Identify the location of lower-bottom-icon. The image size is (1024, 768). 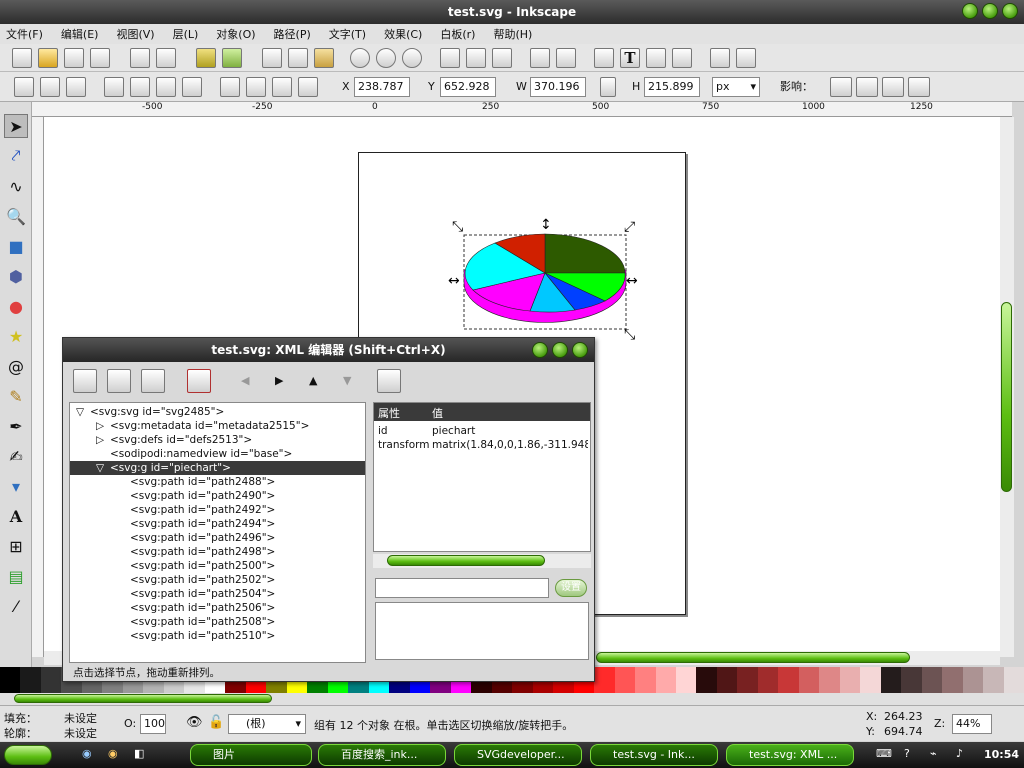
(230, 87).